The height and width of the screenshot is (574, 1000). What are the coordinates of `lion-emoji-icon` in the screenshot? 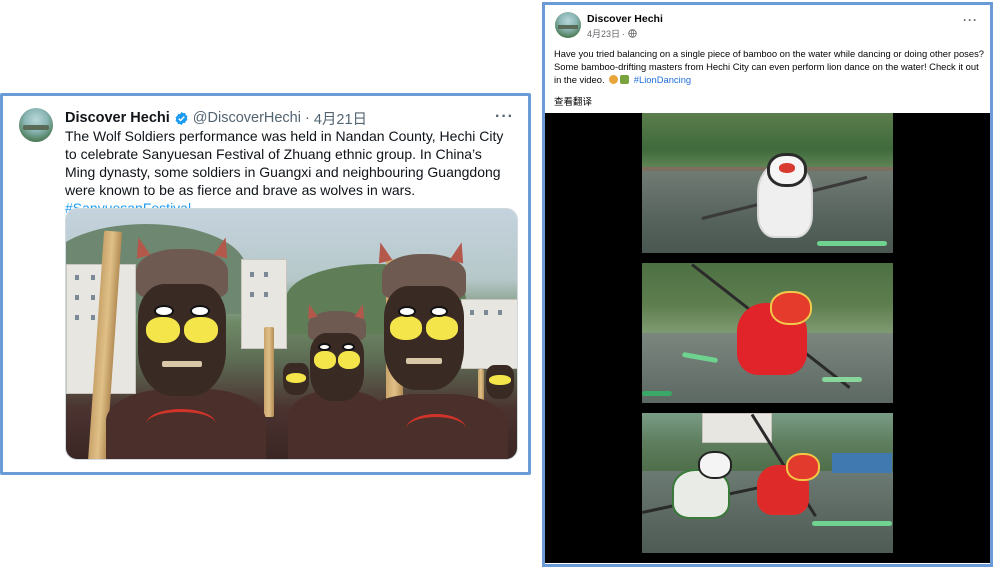 It's located at (614, 80).